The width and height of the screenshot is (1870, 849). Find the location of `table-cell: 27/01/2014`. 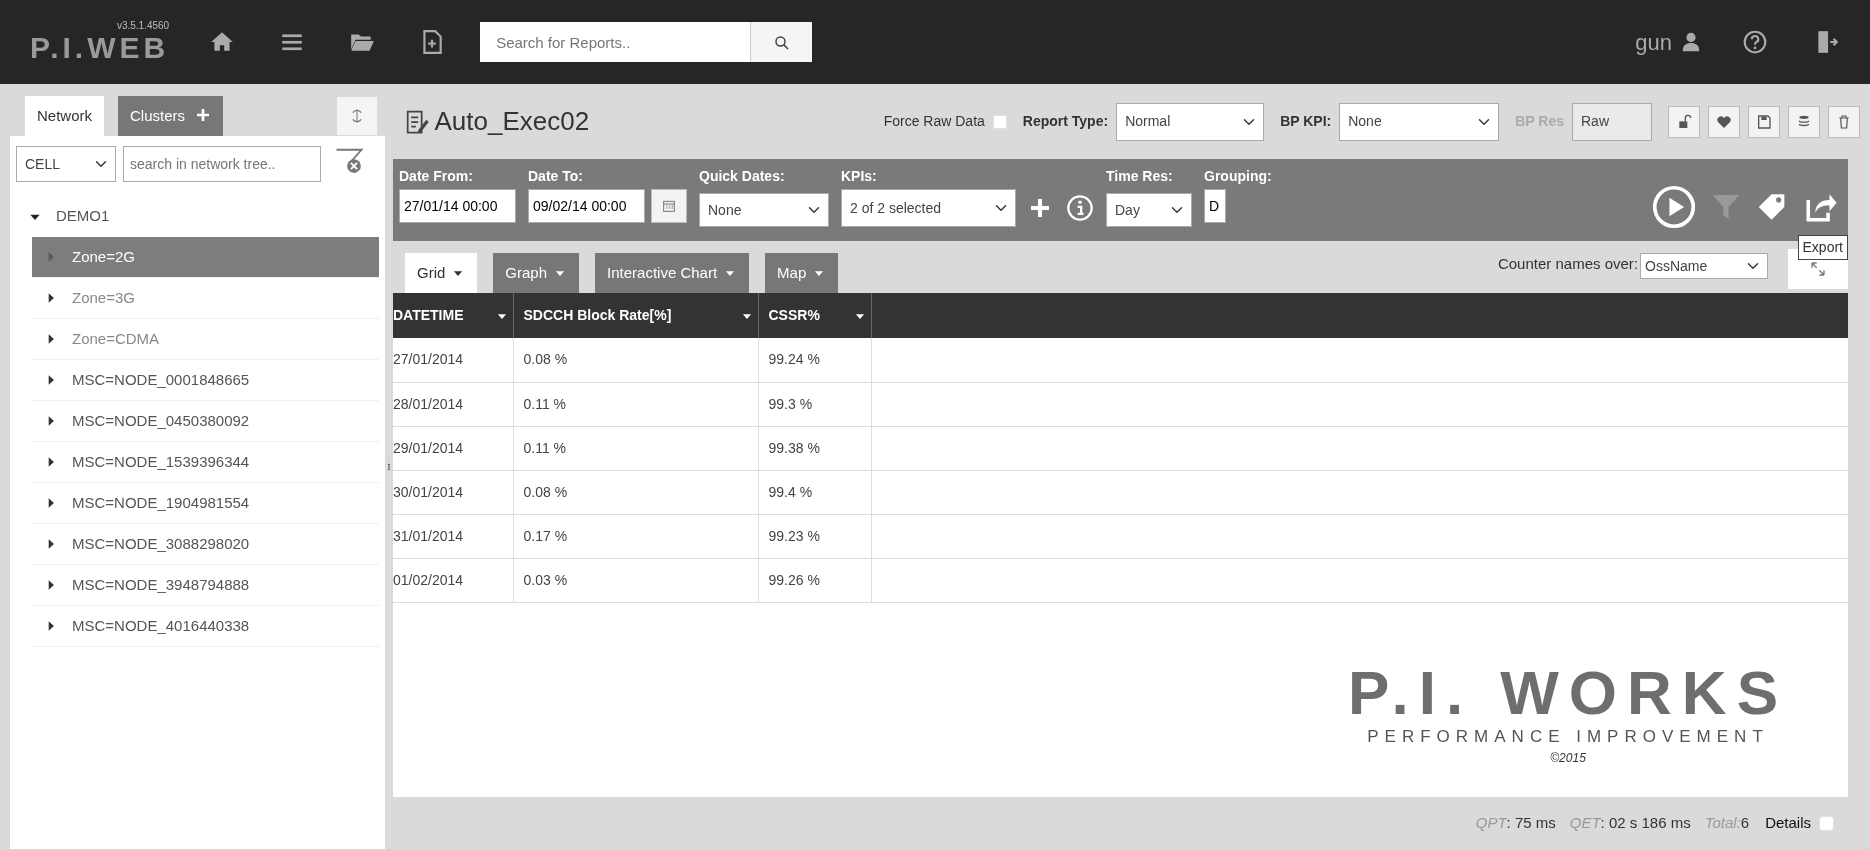

table-cell: 27/01/2014 is located at coordinates (453, 360).